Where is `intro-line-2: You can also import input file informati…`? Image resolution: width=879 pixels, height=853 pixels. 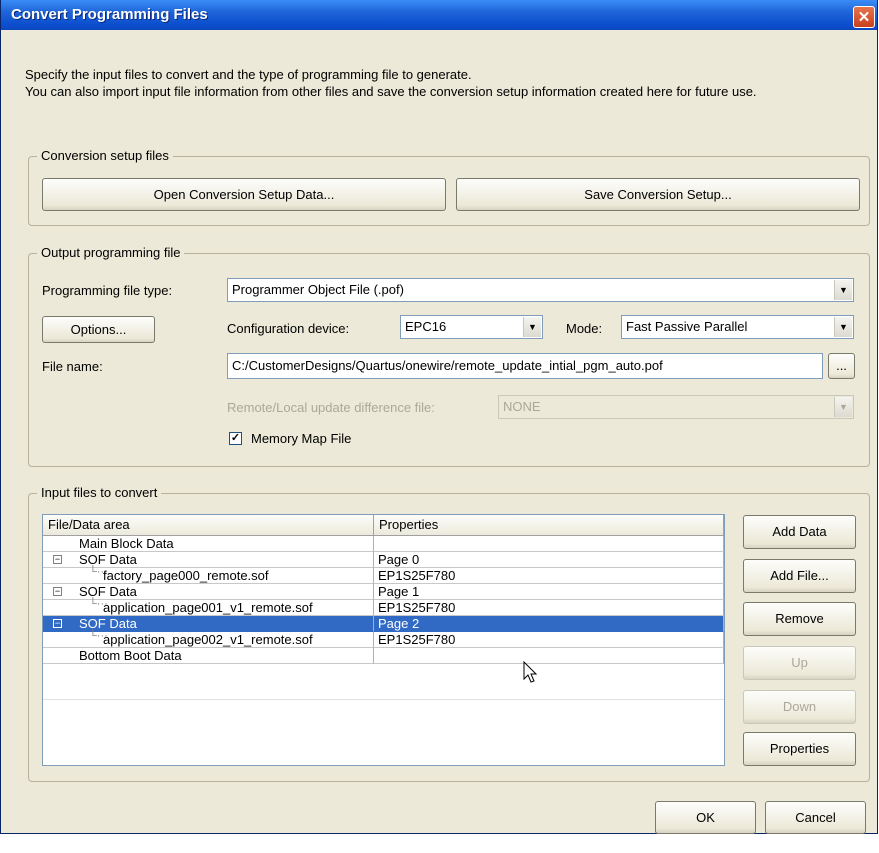 intro-line-2: You can also import input file informati… is located at coordinates (391, 91).